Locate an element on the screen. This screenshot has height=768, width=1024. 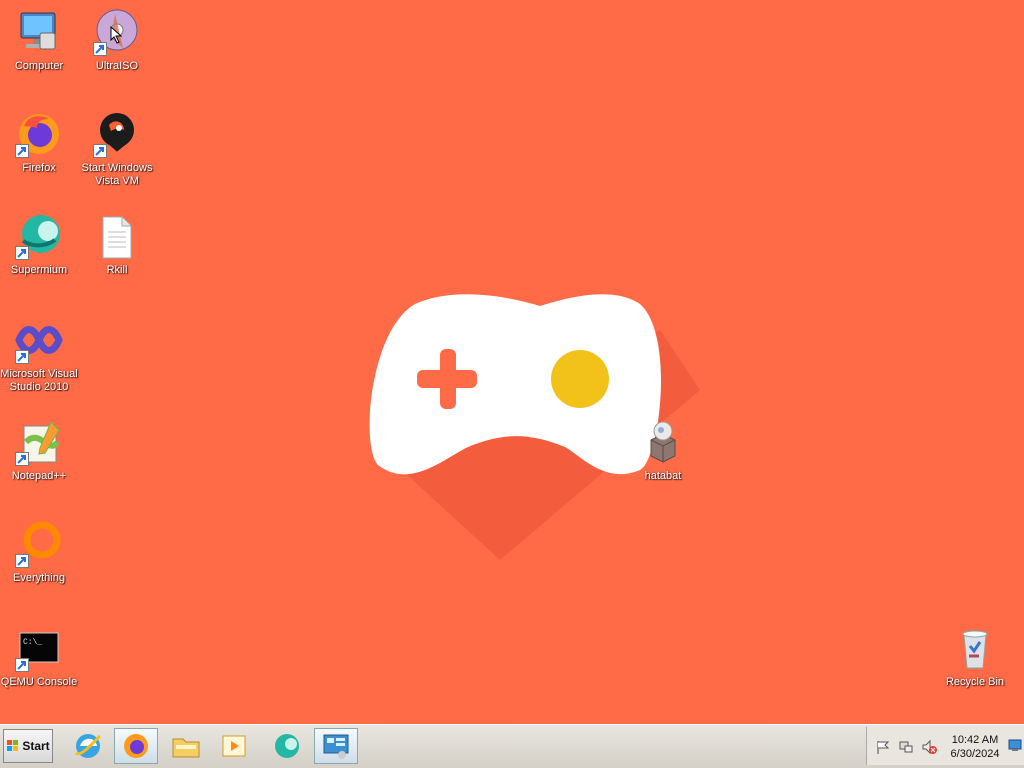
game-controller-wallpaper is located at coordinates (534, 427).